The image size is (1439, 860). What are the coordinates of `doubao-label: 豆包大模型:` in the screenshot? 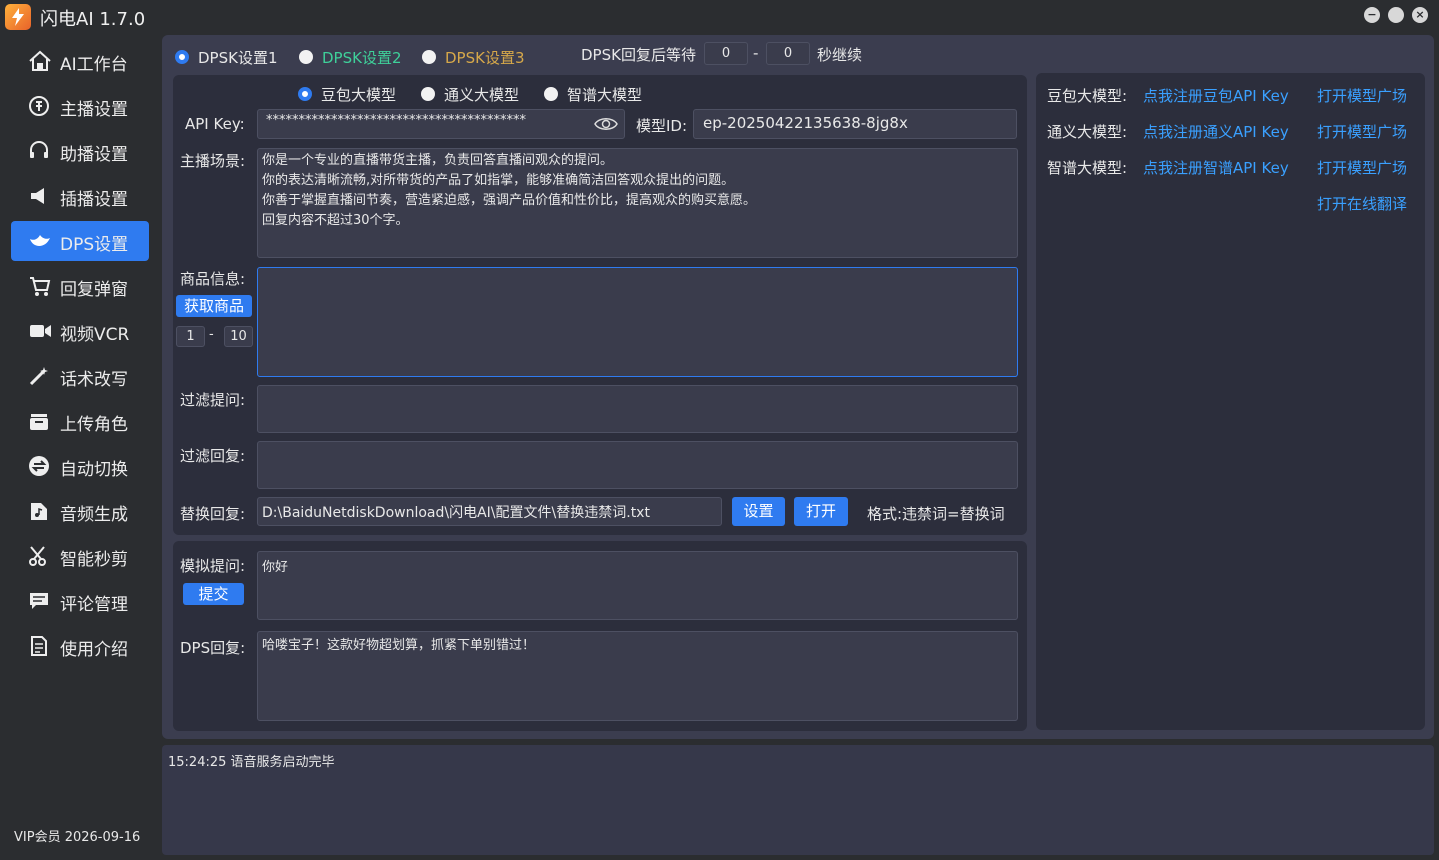 It's located at (1087, 96).